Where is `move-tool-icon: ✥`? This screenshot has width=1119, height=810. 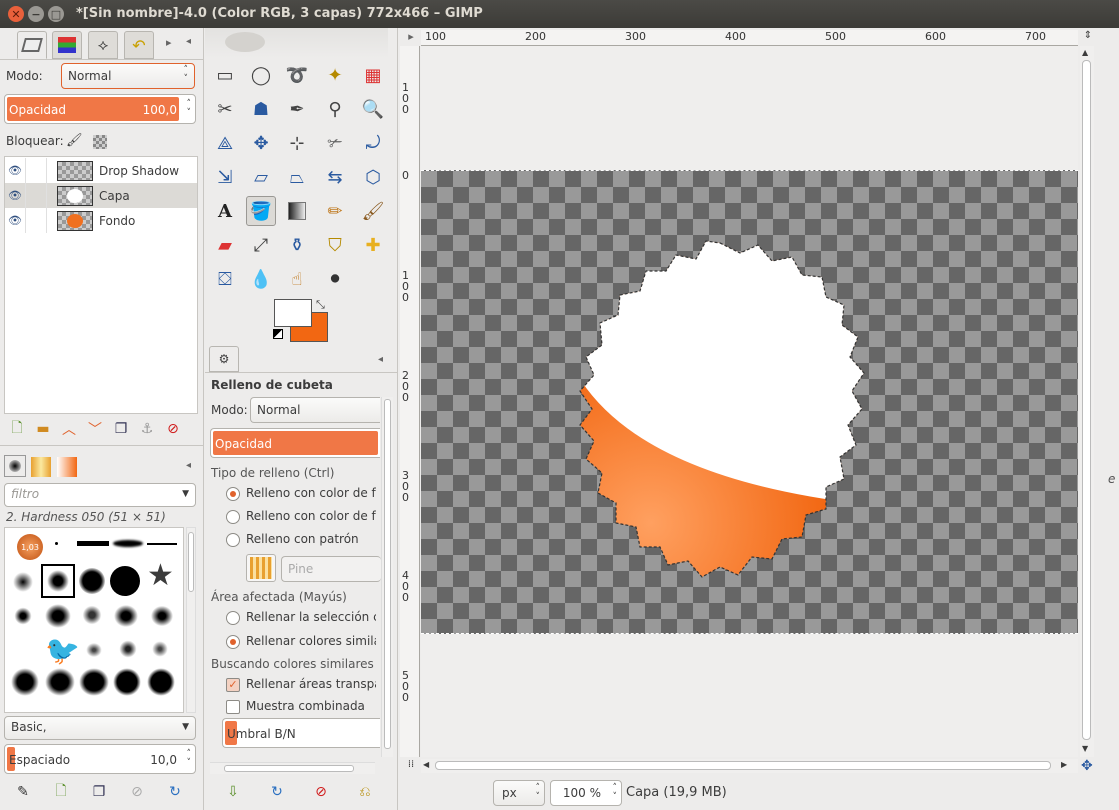 move-tool-icon: ✥ is located at coordinates (261, 143).